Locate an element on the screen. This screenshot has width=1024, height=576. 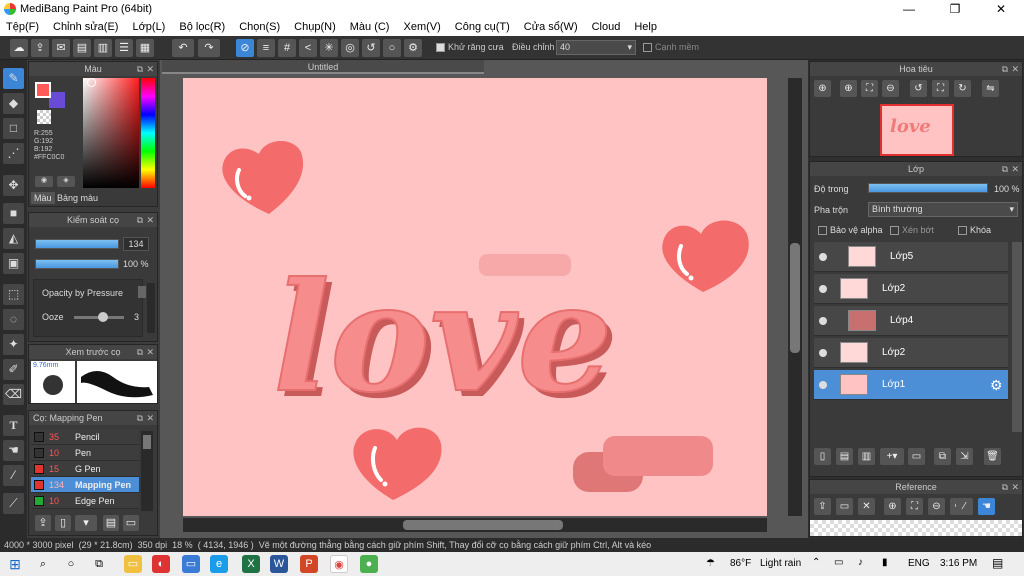
brush-item: 35 Pencil is located at coordinates (85, 437).